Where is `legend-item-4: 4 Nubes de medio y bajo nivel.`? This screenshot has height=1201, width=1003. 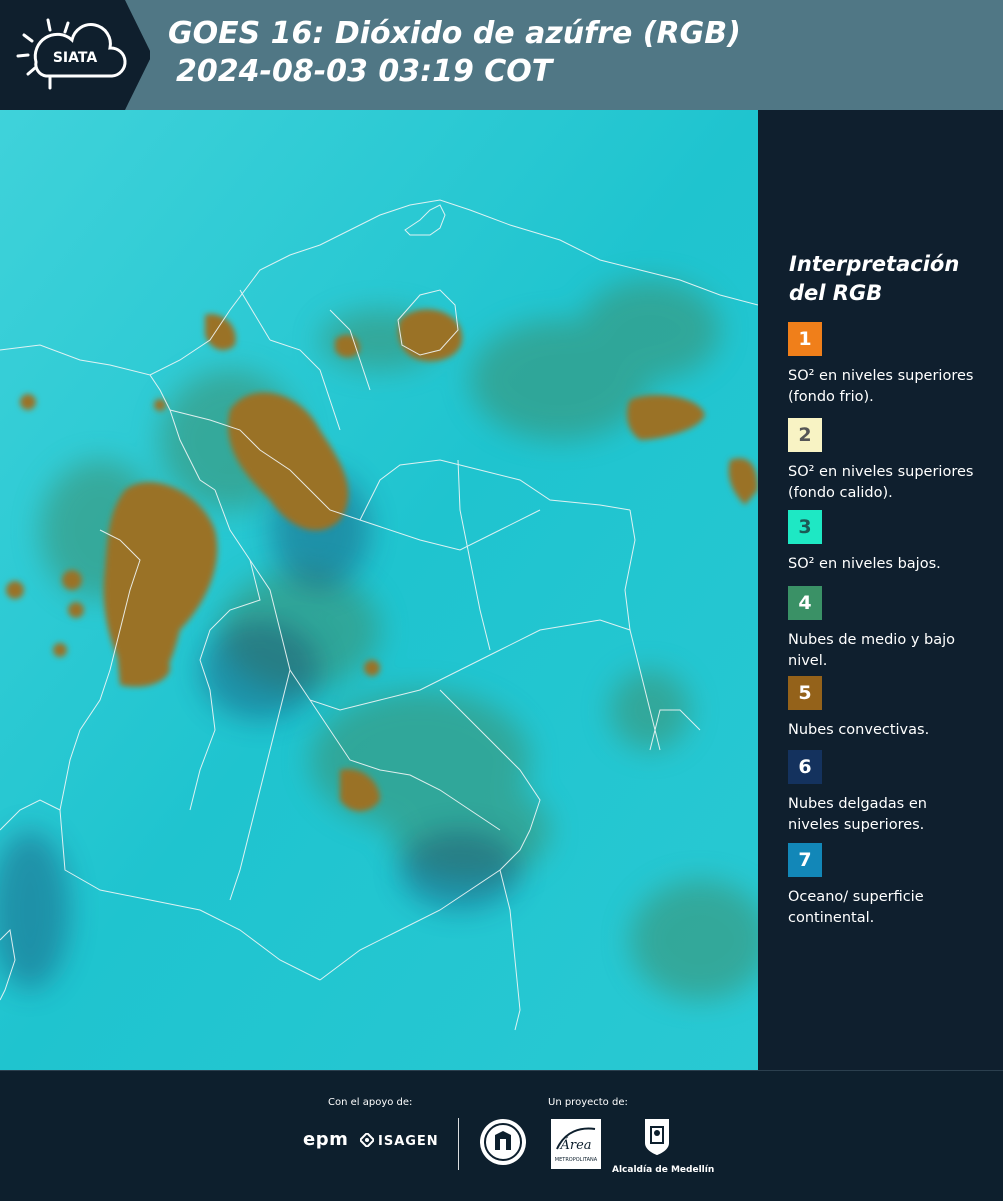
legend-item-4: 4 Nubes de medio y bajo nivel. is located at coordinates (895, 629).